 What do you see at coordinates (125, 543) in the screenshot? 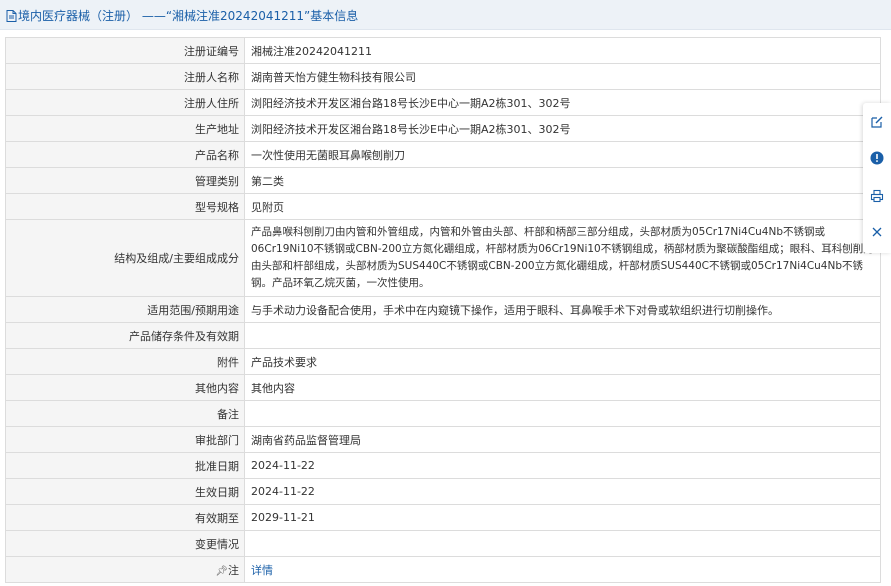
I see `field-label: 变更情况` at bounding box center [125, 543].